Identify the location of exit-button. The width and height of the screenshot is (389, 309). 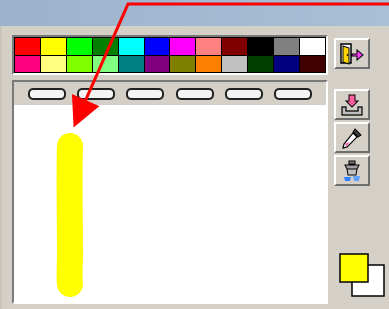
(352, 53).